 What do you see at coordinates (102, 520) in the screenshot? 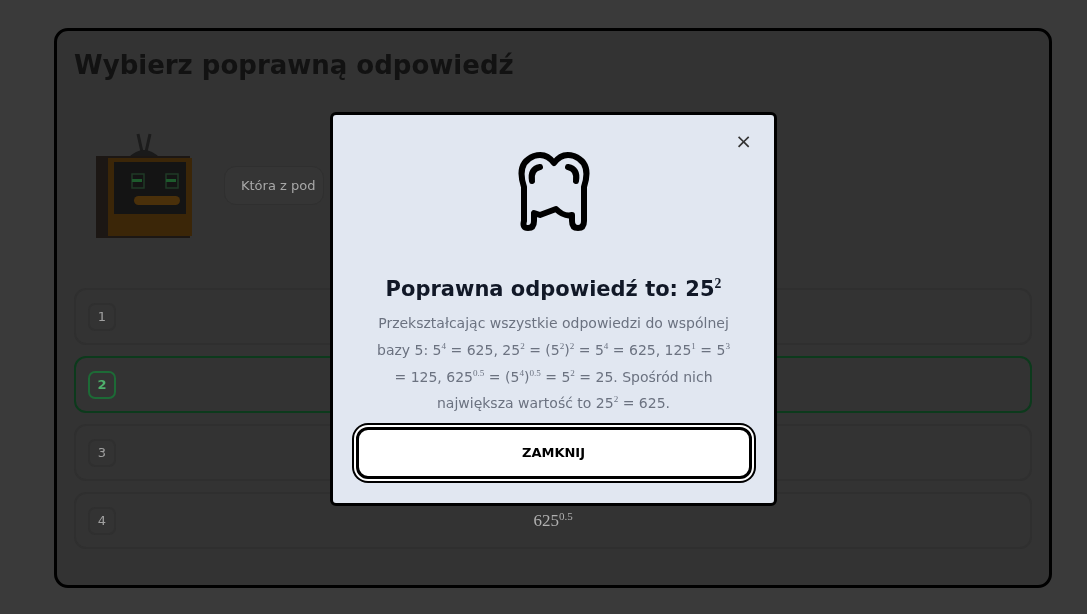
I see `option-number: 4` at bounding box center [102, 520].